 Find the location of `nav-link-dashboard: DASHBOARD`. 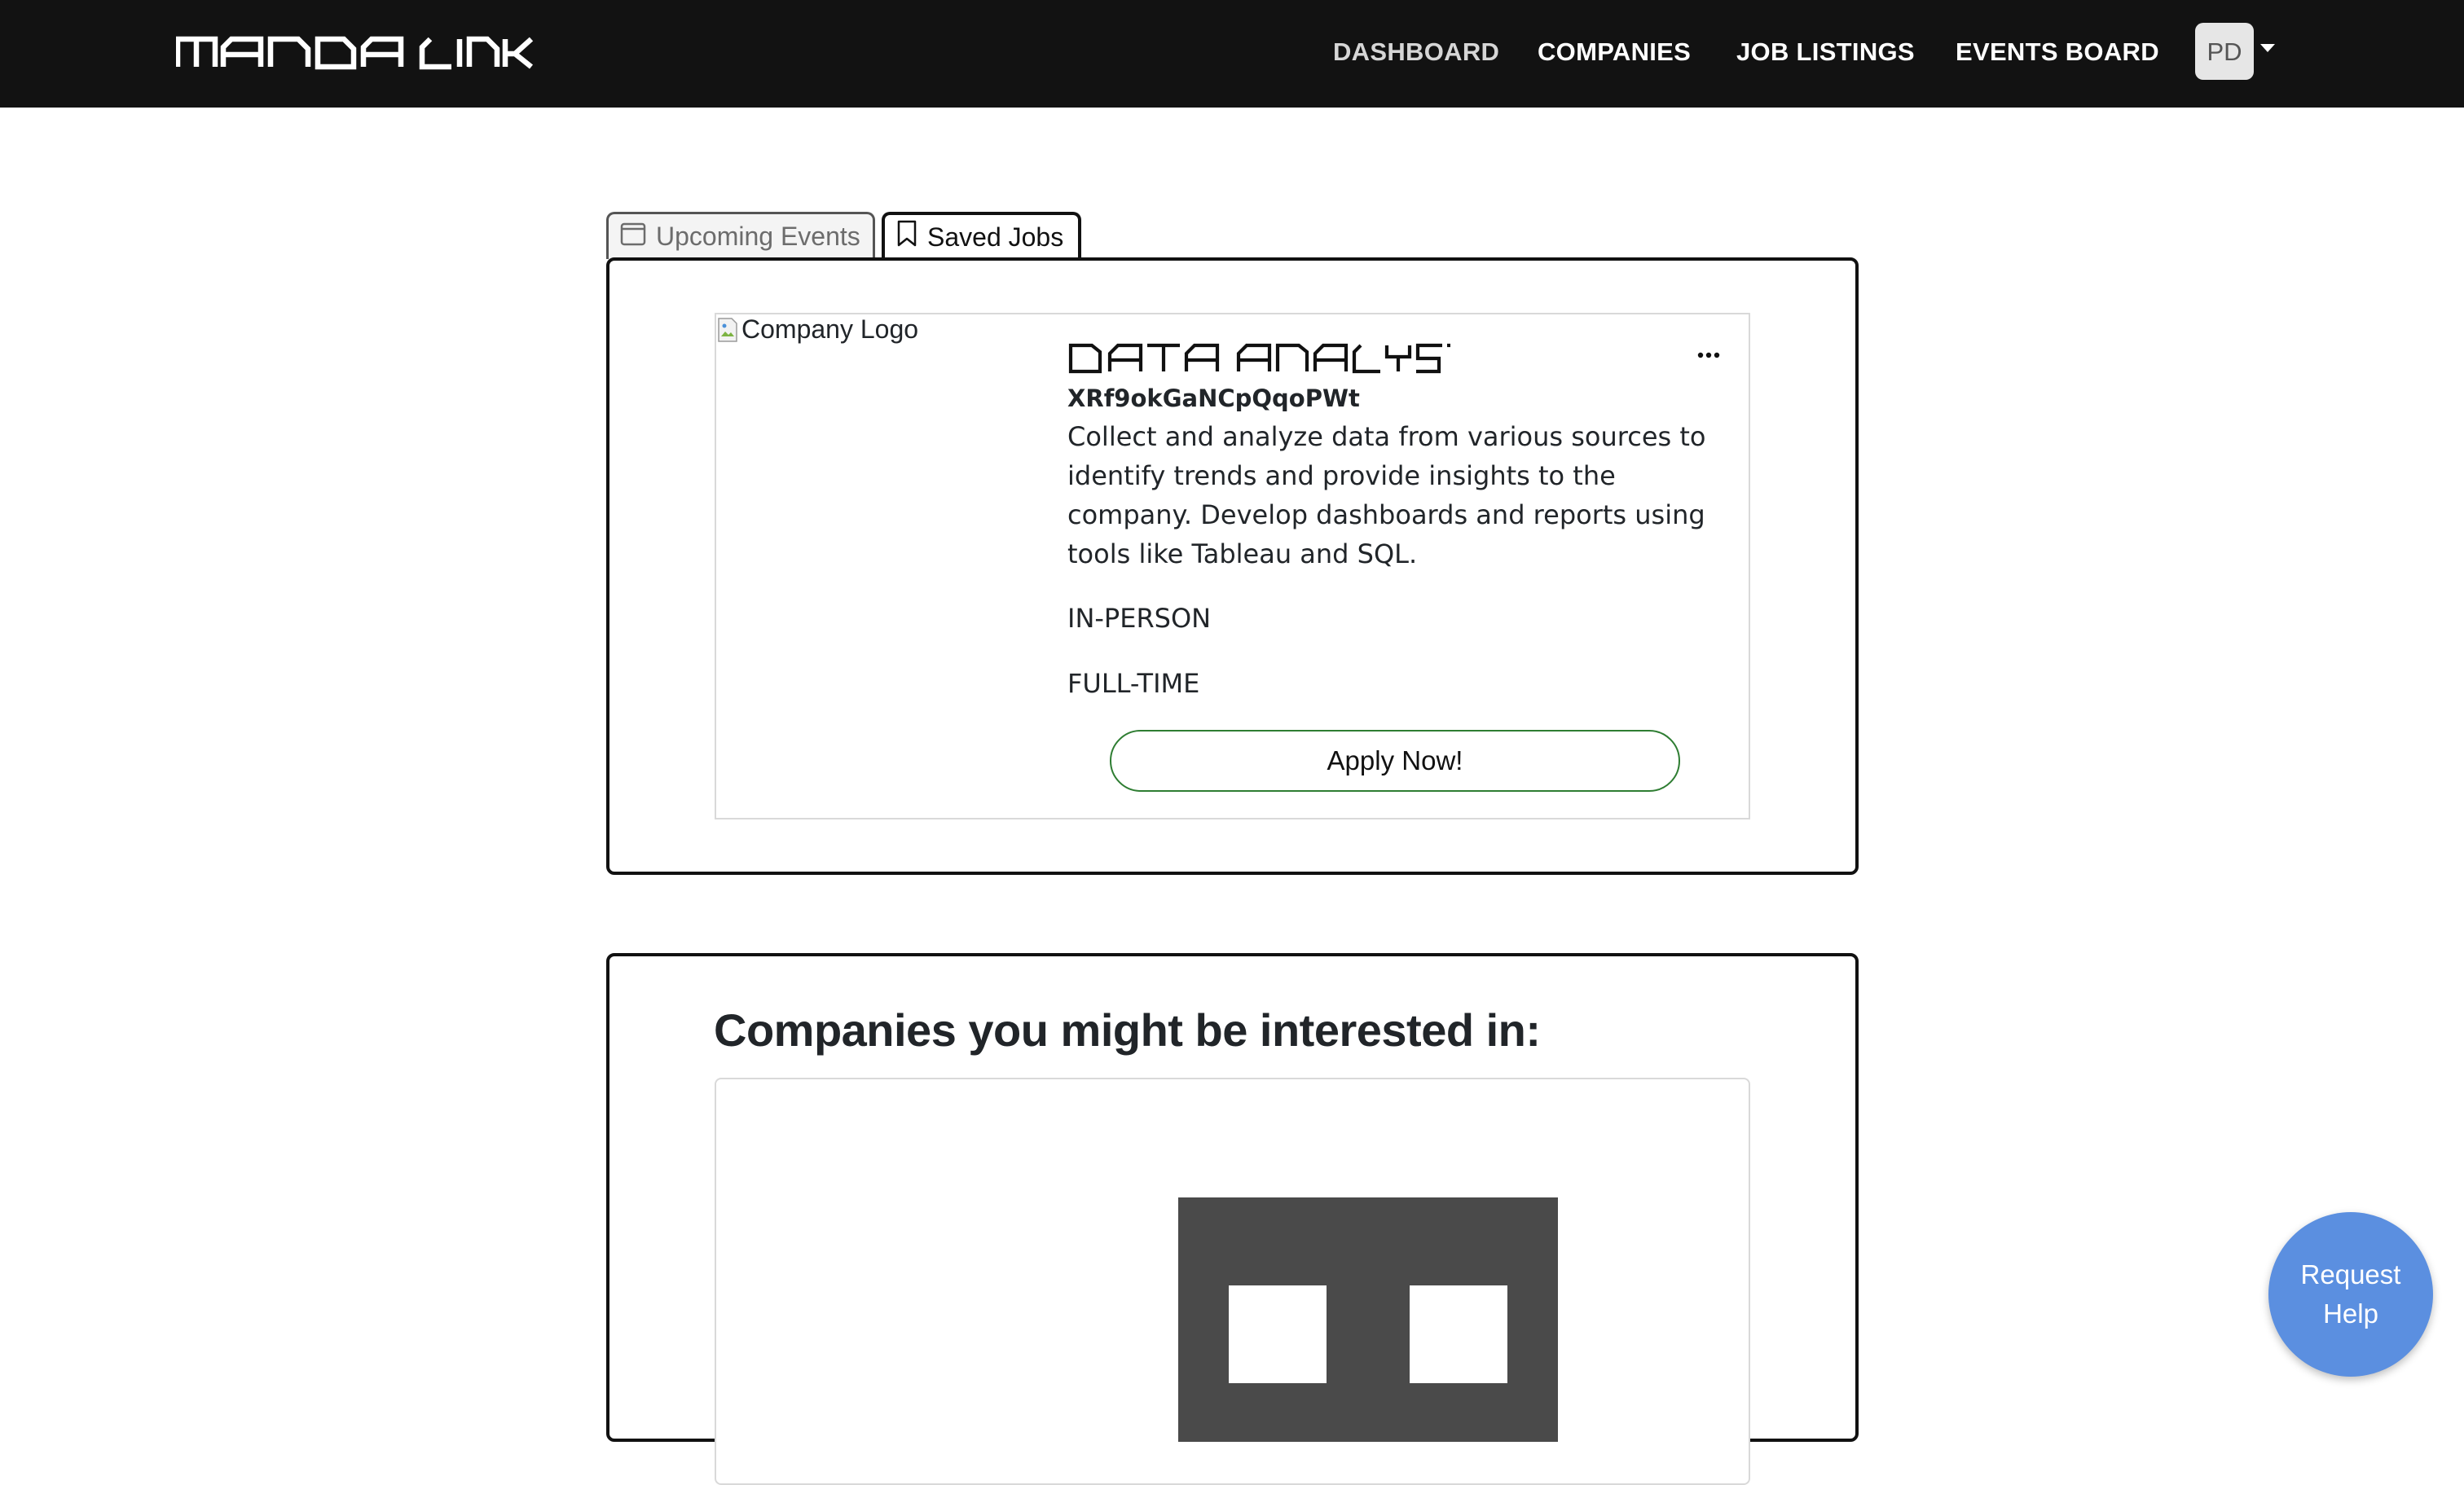

nav-link-dashboard: DASHBOARD is located at coordinates (1416, 52).